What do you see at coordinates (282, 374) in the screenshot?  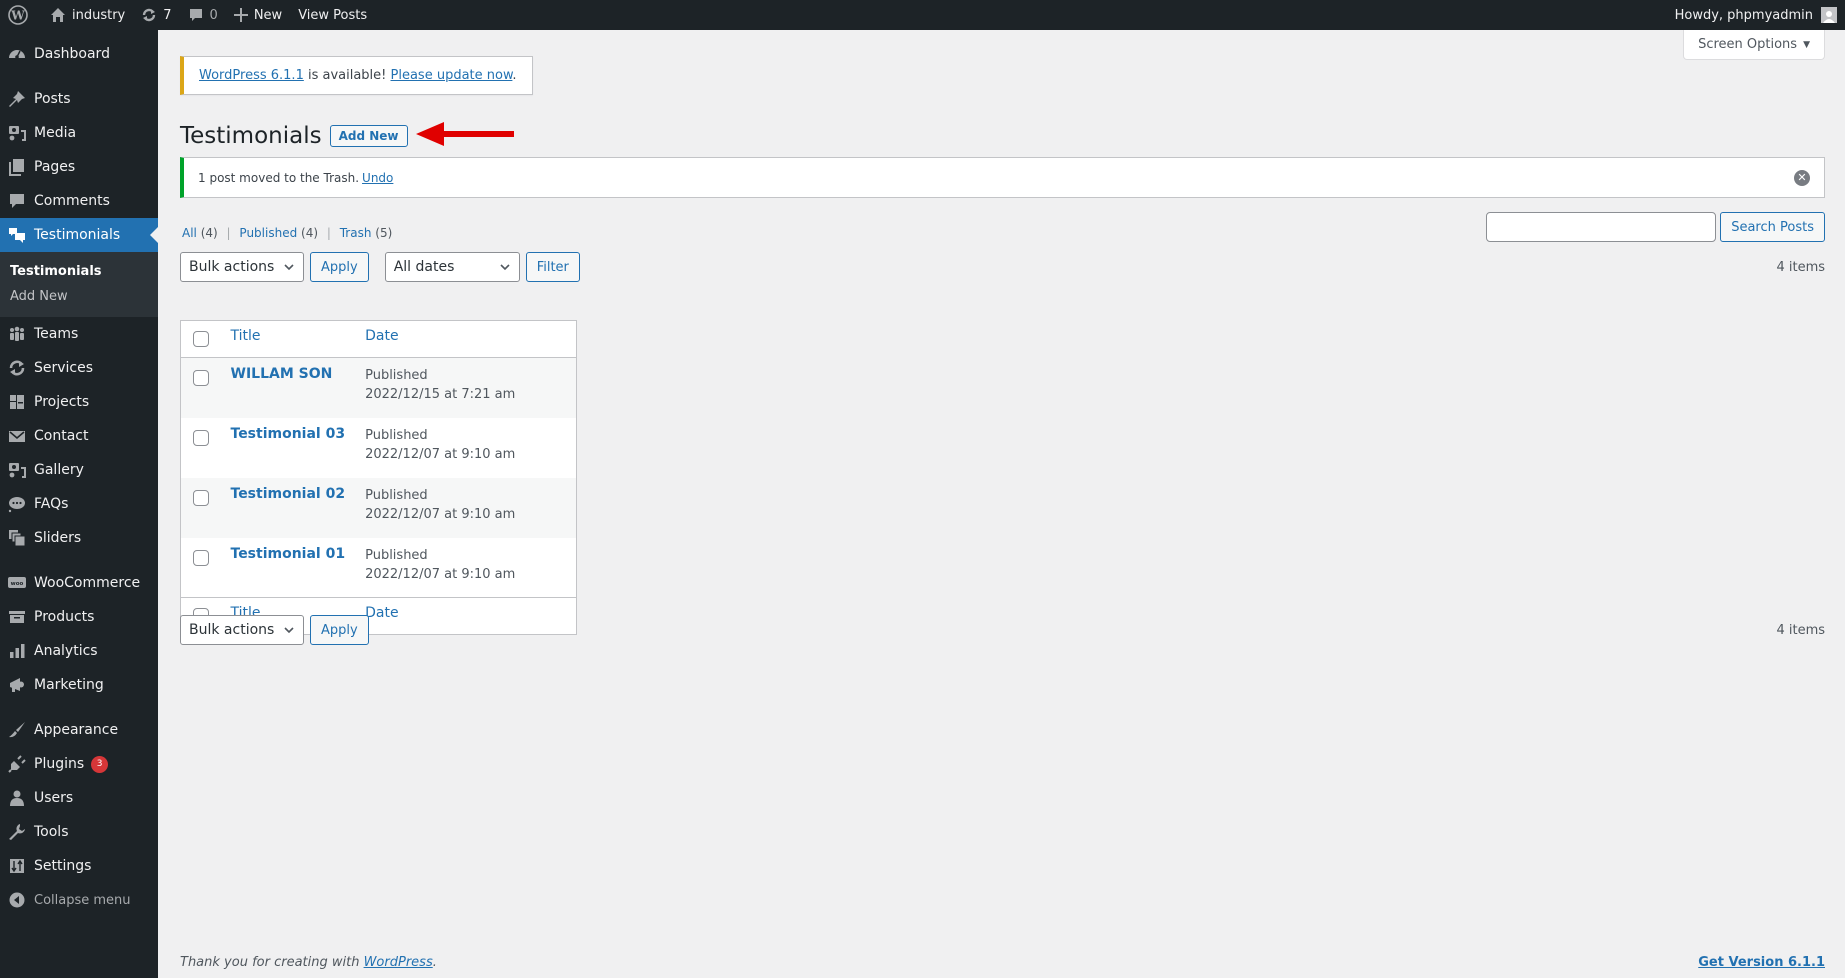 I see `row-title-link: WILLAM SON` at bounding box center [282, 374].